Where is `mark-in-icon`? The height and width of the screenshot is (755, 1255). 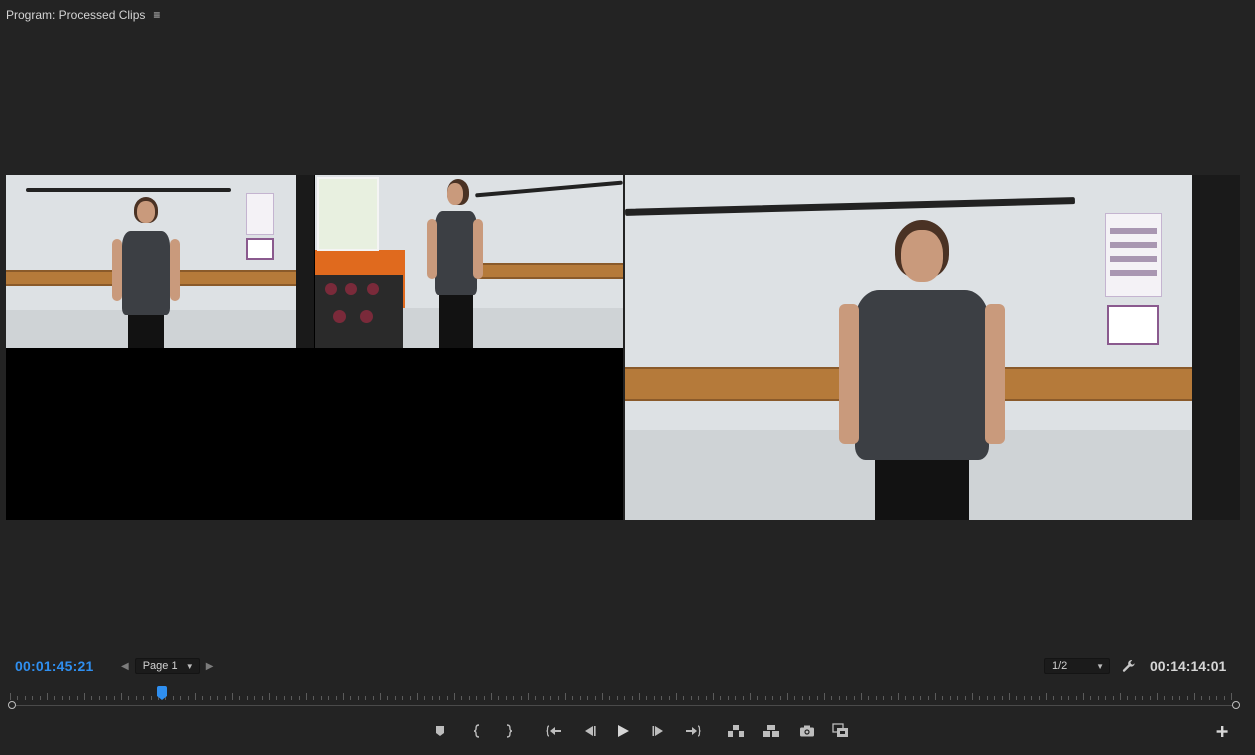 mark-in-icon is located at coordinates (477, 731).